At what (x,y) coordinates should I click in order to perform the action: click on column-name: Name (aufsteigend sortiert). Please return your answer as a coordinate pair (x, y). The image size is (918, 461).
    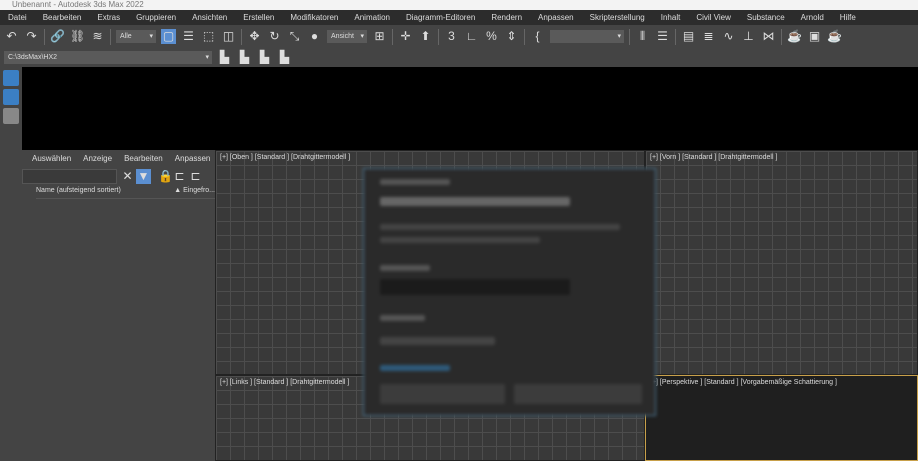
    Looking at the image, I should click on (78, 192).